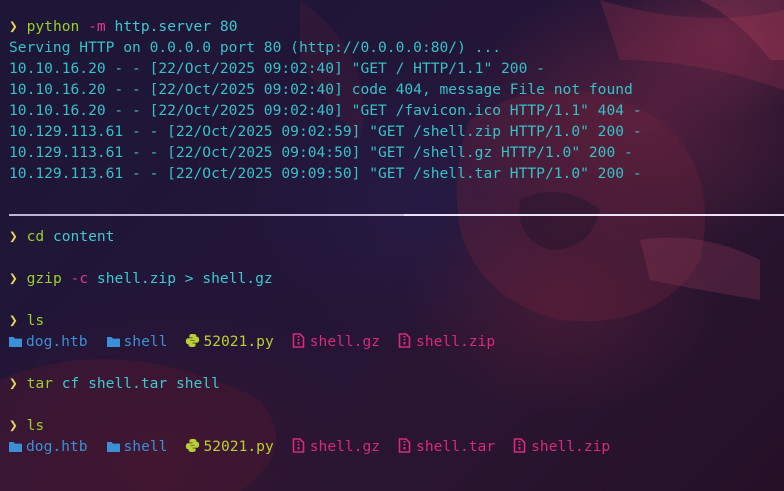 The height and width of the screenshot is (491, 784). Describe the element at coordinates (456, 446) in the screenshot. I see `file-name: shell.tar` at that location.